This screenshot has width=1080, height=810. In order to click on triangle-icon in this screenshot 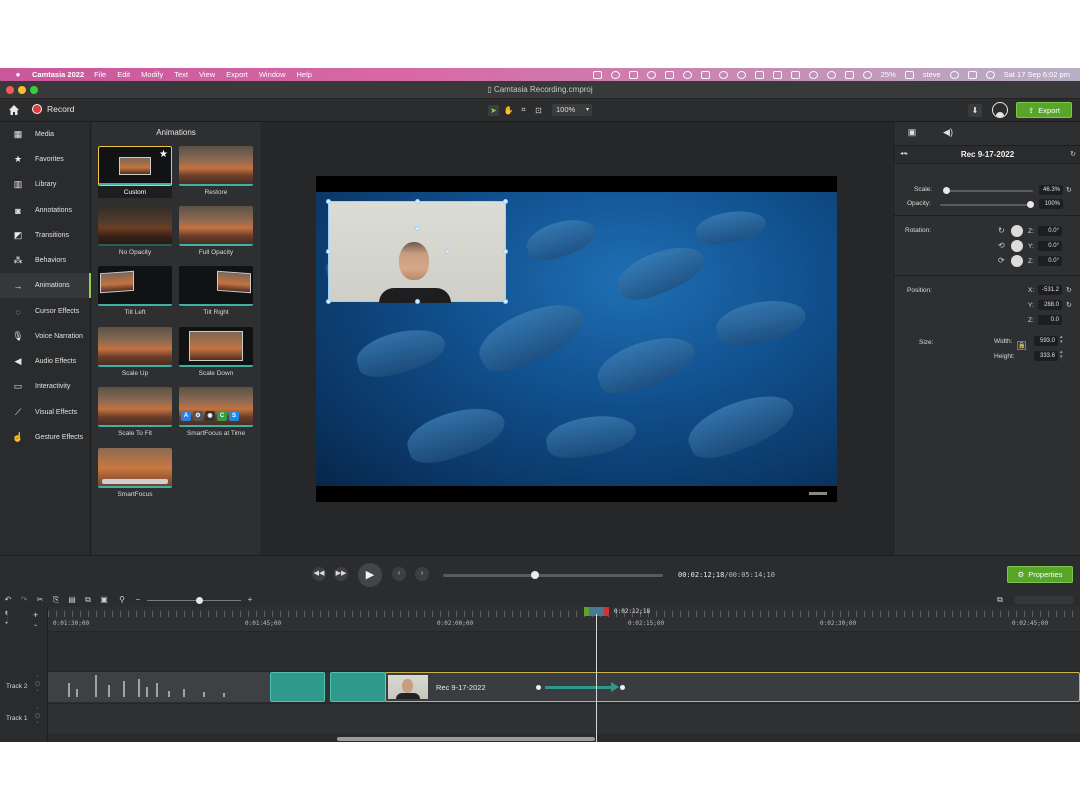, I will do `click(687, 74)`.